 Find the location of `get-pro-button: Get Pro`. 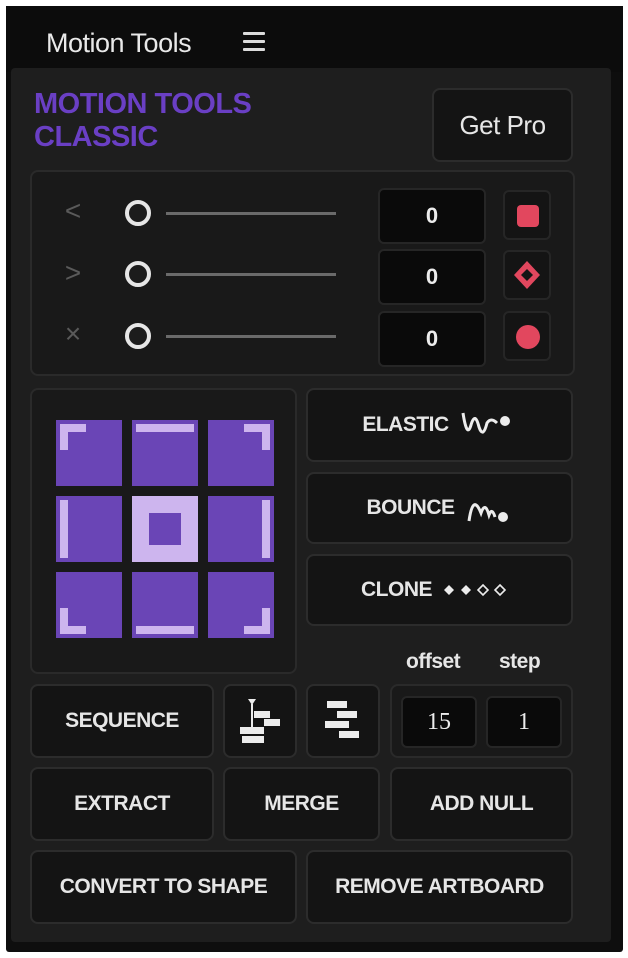

get-pro-button: Get Pro is located at coordinates (502, 125).